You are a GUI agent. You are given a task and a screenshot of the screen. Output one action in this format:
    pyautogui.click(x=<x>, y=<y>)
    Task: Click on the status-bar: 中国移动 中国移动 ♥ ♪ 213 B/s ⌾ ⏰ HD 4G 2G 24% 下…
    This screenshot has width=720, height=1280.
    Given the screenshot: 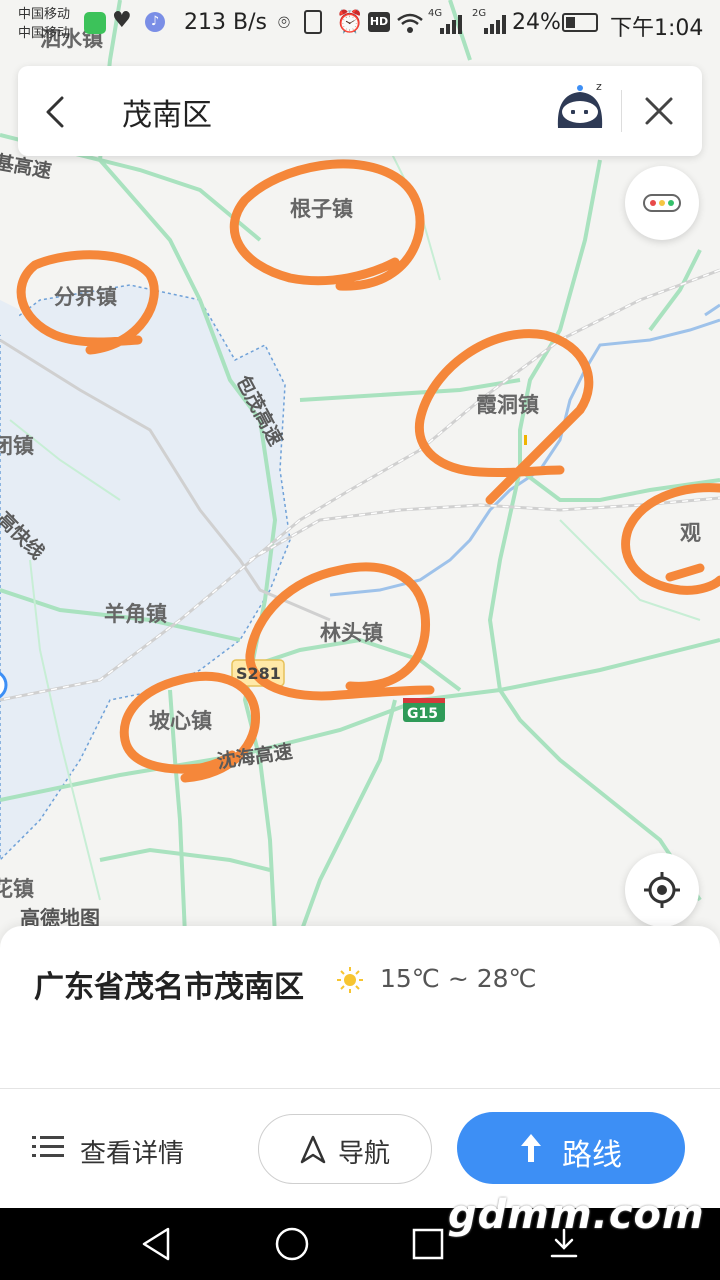 What is the action you would take?
    pyautogui.click(x=360, y=25)
    